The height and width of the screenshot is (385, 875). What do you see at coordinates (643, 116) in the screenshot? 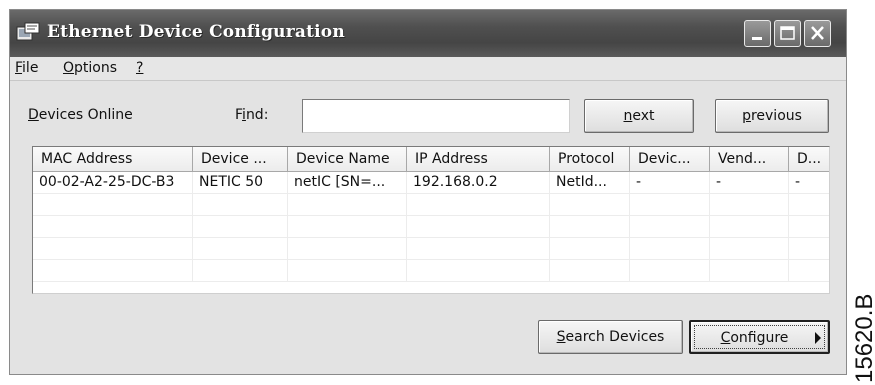
I see `next-label: ext` at bounding box center [643, 116].